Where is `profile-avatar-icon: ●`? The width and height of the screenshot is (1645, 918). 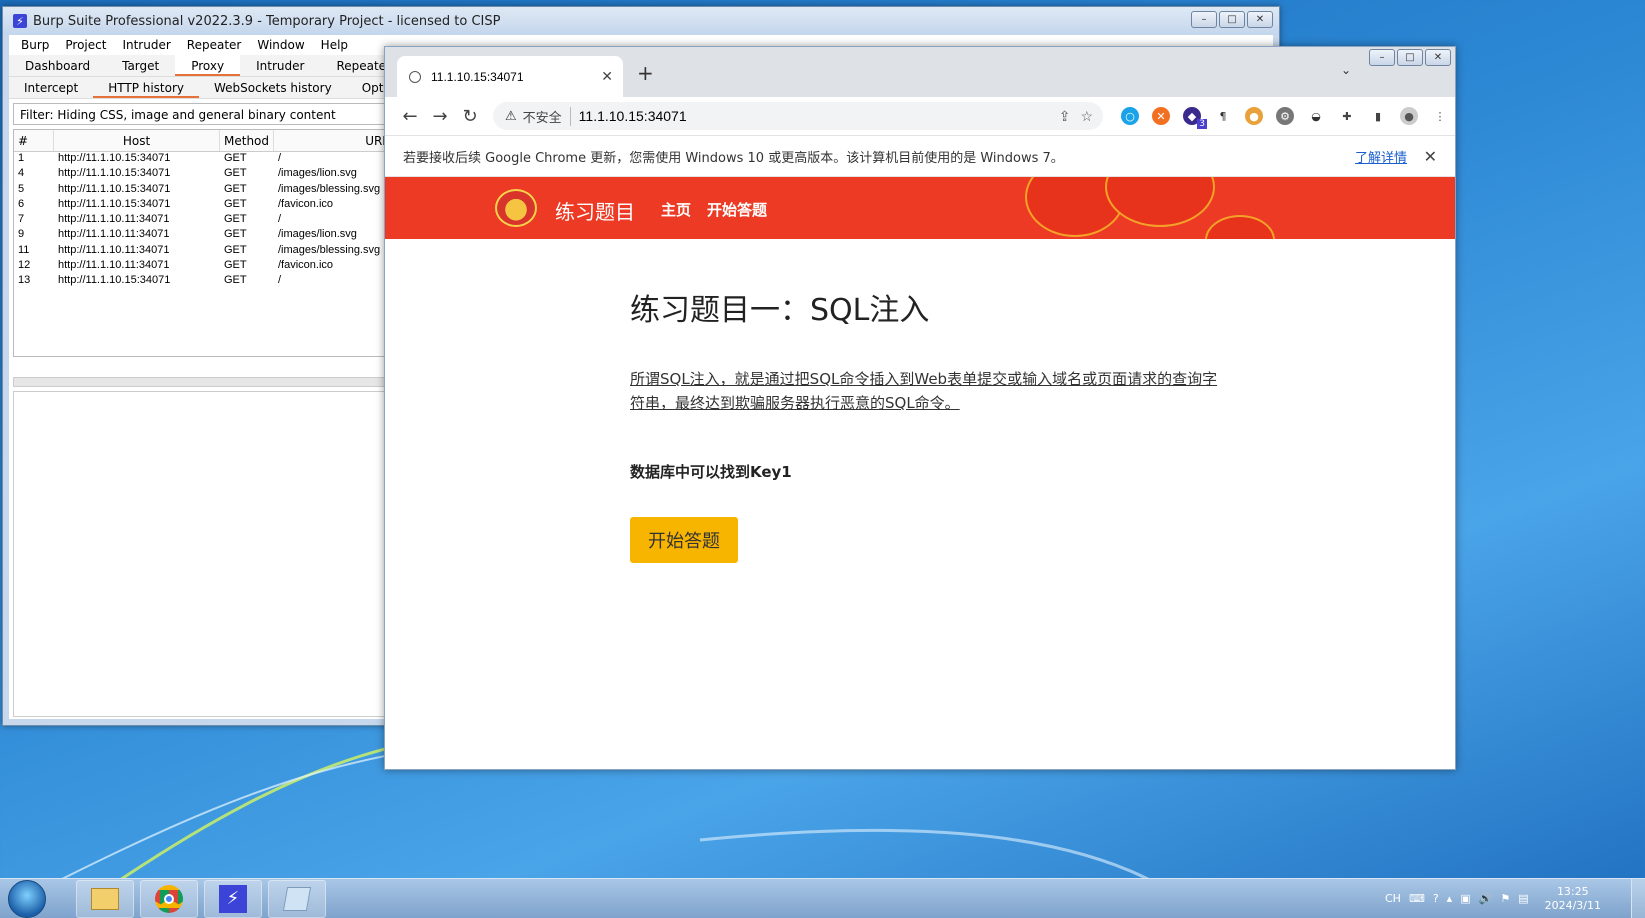
profile-avatar-icon: ● is located at coordinates (1409, 116).